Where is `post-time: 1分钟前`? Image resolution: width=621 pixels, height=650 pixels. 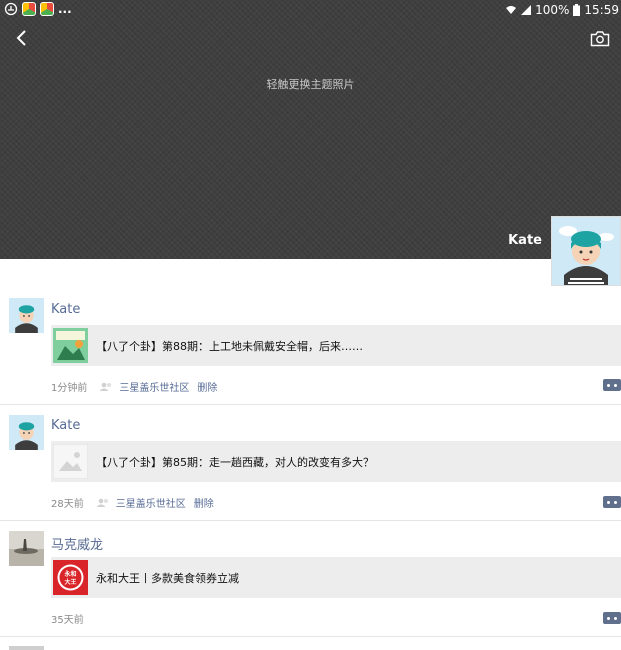 post-time: 1分钟前 is located at coordinates (69, 388).